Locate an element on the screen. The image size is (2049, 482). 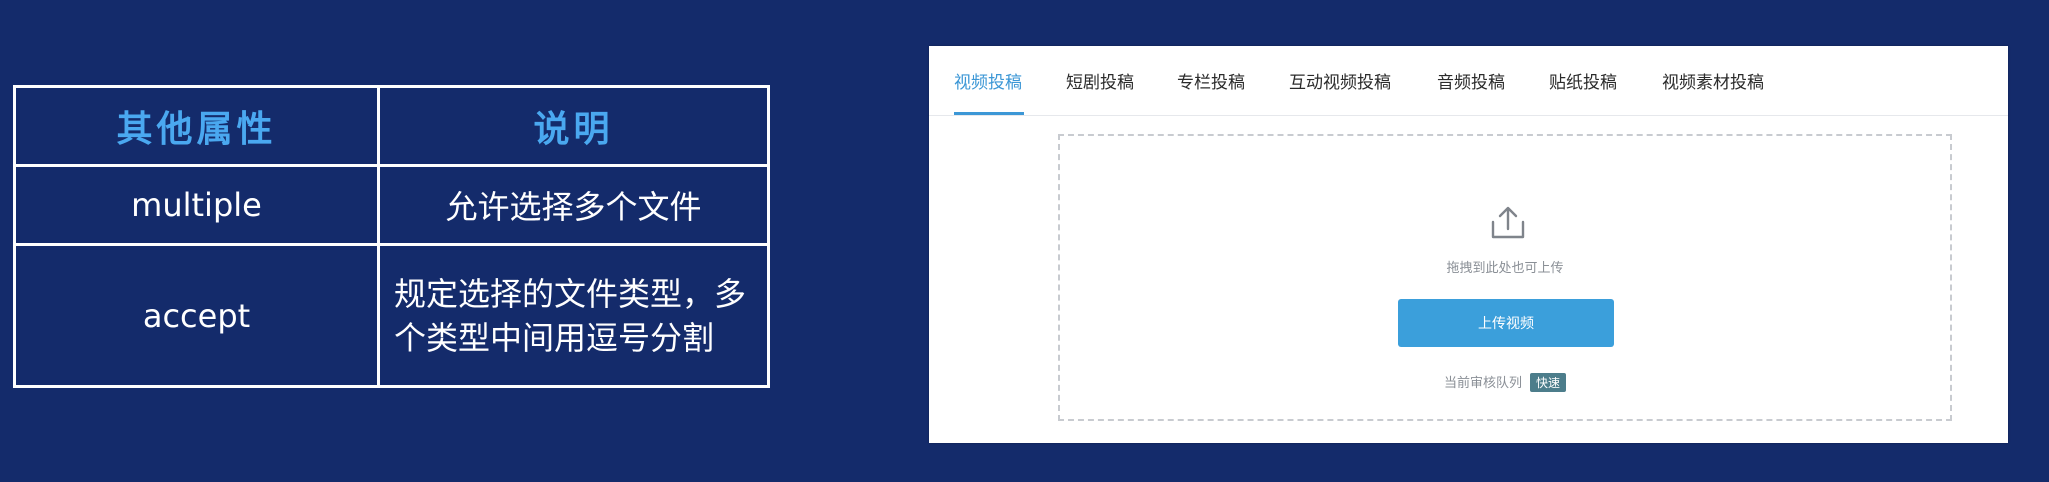
queue-label: 当前审核队列 is located at coordinates (1482, 383).